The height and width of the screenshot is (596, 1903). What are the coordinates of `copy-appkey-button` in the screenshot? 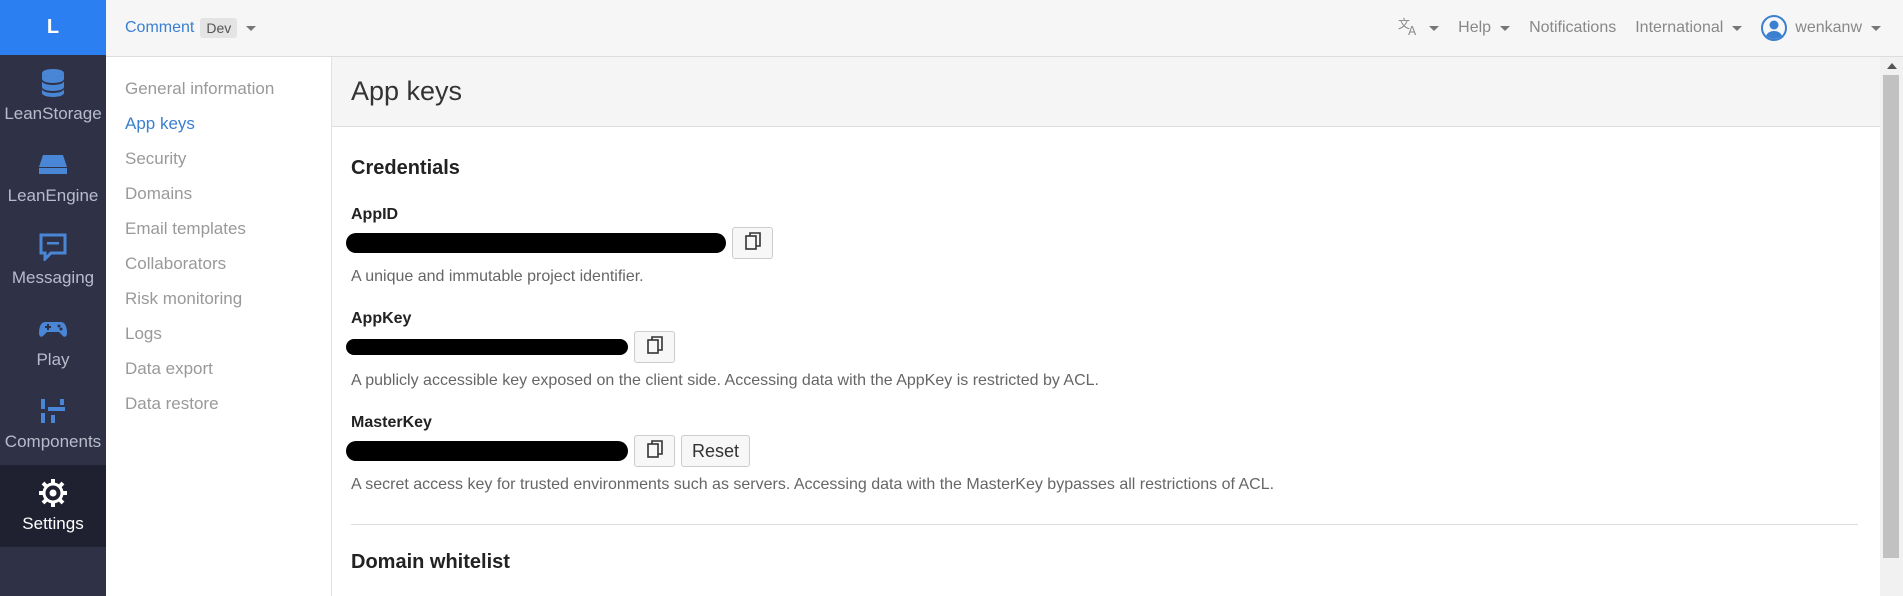 It's located at (654, 347).